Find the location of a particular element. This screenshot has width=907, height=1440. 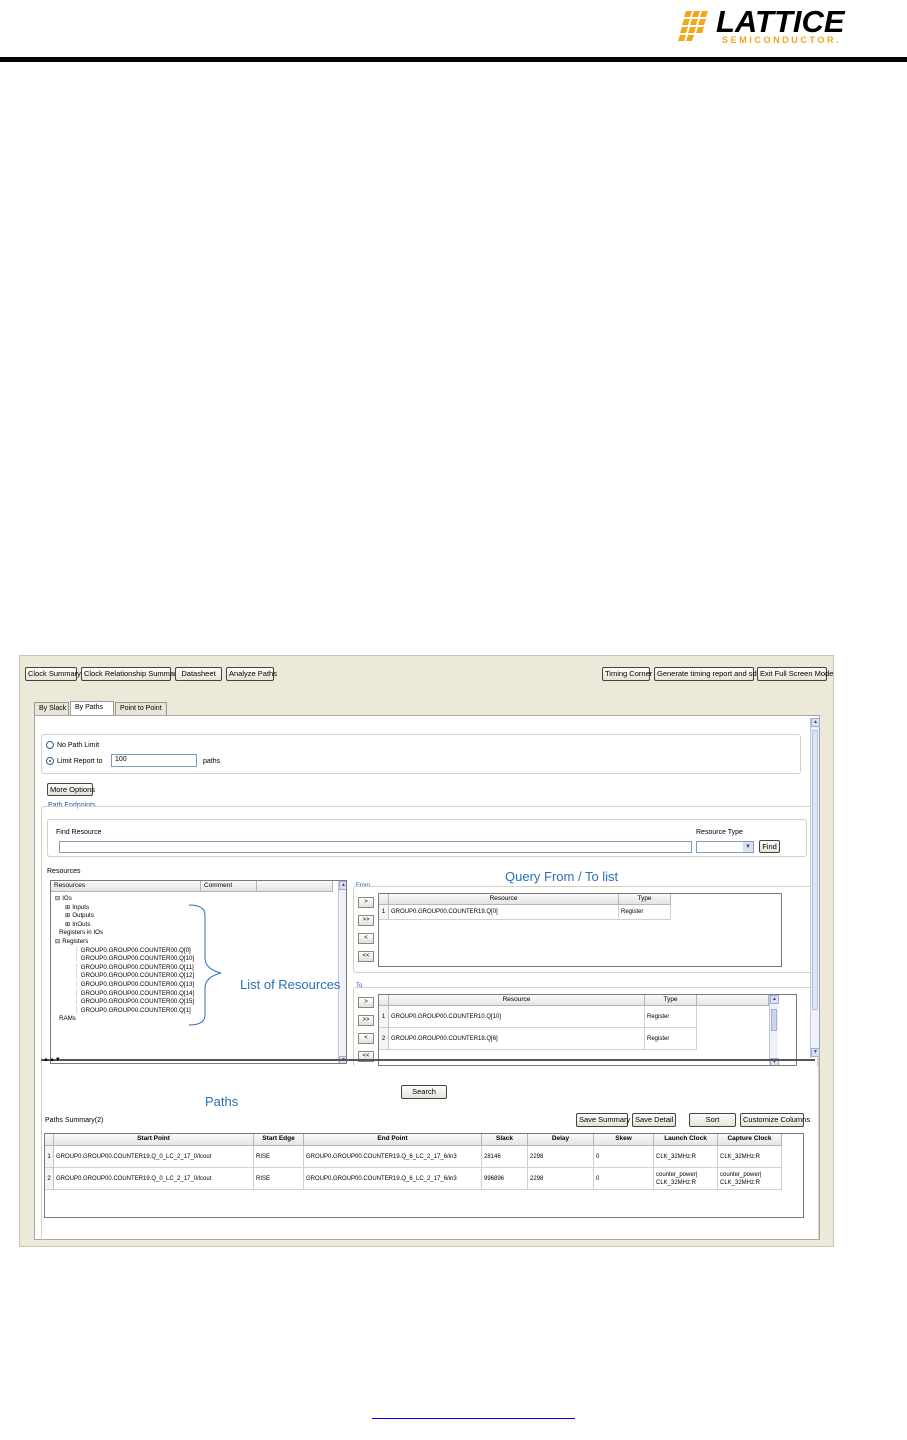

save-summary-button: Save Summary is located at coordinates (603, 1120).